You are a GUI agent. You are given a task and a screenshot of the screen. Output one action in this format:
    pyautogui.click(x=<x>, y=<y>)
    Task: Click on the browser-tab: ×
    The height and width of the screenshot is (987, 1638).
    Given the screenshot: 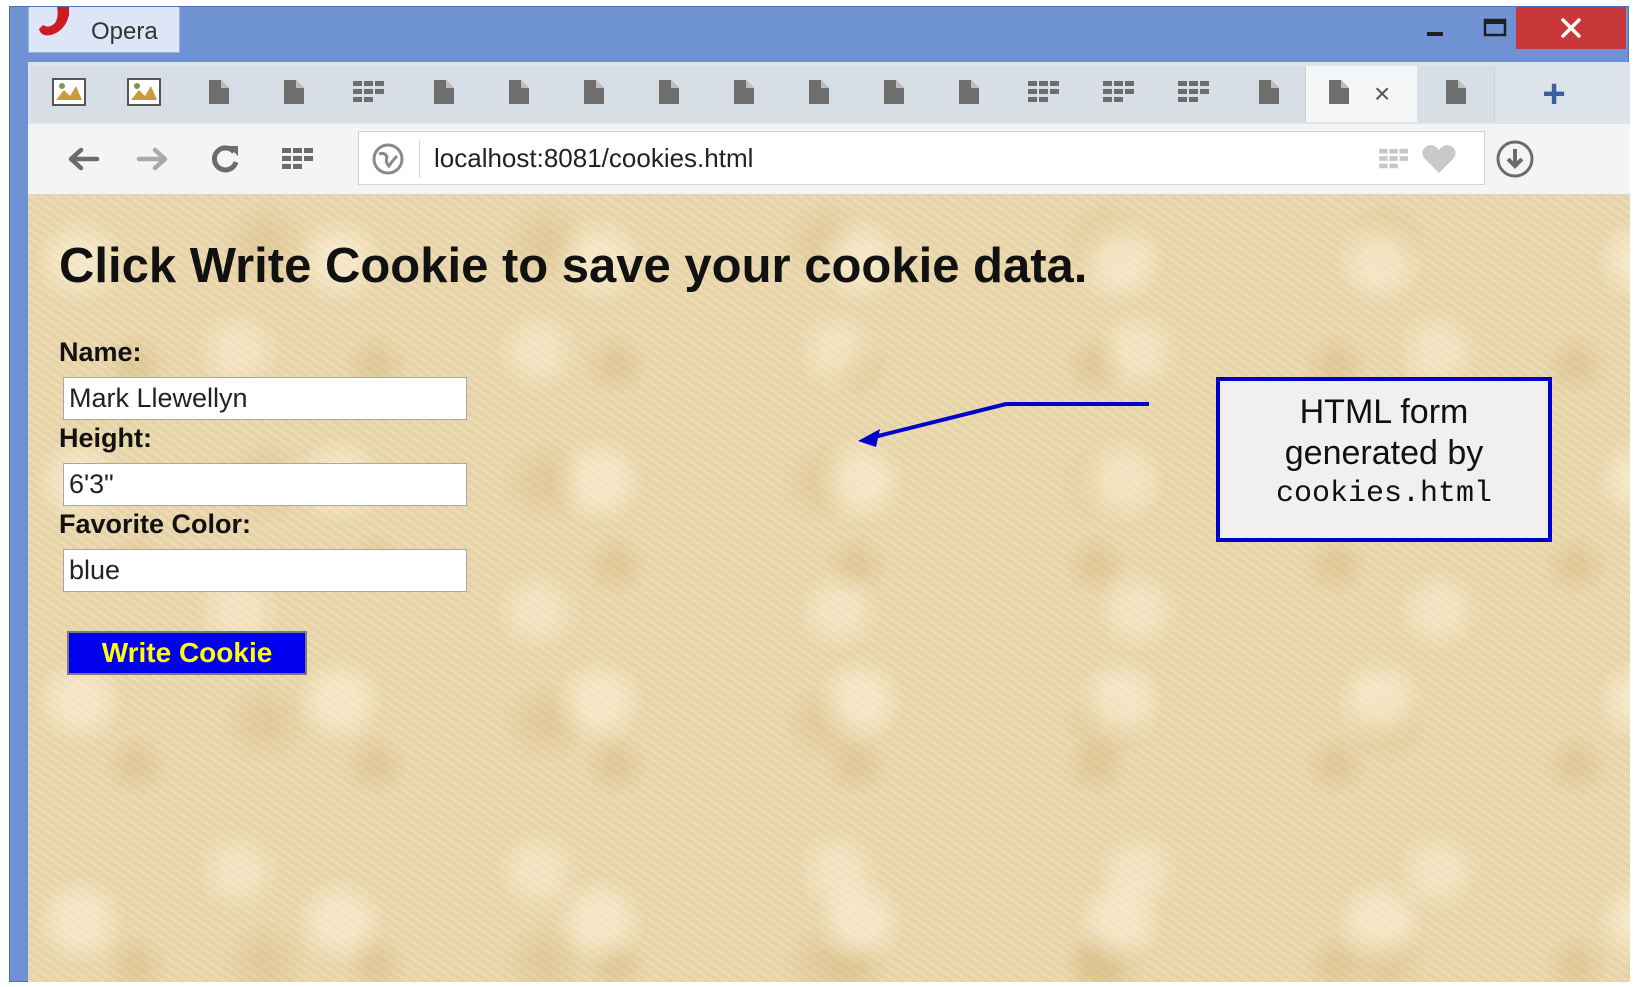 What is the action you would take?
    pyautogui.click(x=1363, y=94)
    